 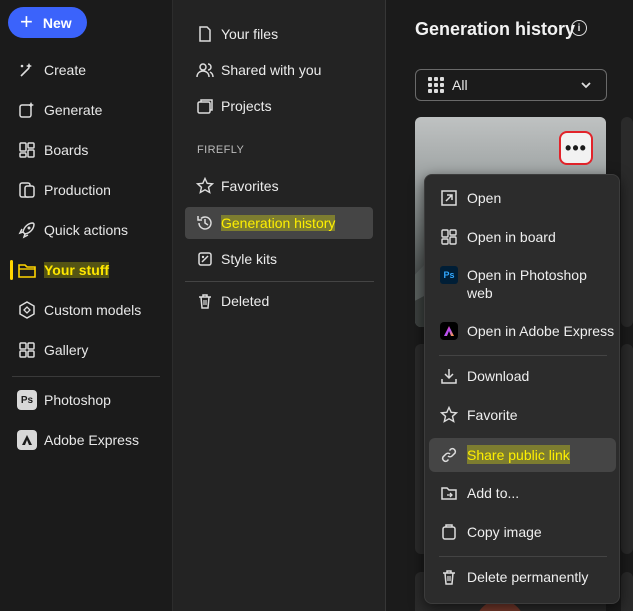 What do you see at coordinates (66, 150) in the screenshot?
I see `nav-item-label: Boards` at bounding box center [66, 150].